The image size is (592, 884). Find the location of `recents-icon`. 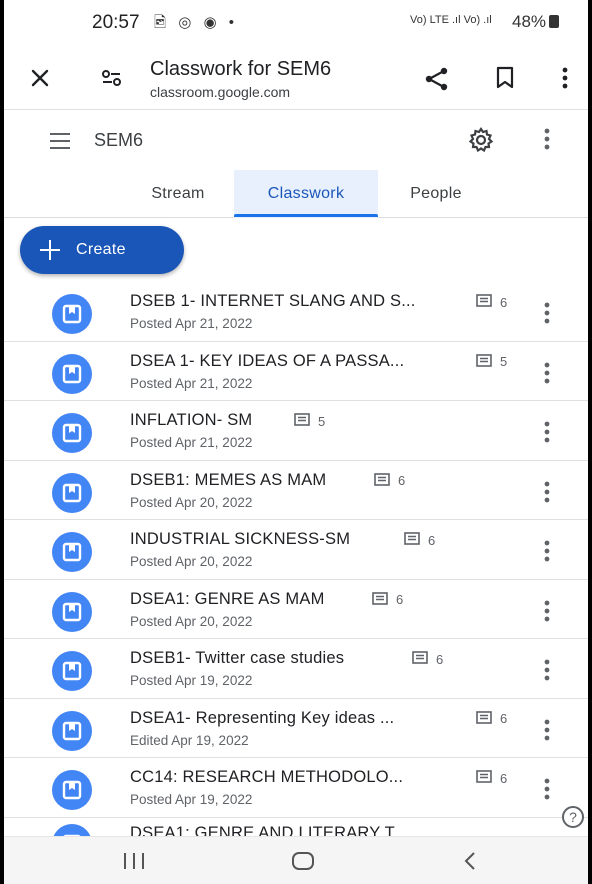

recents-icon is located at coordinates (134, 861).